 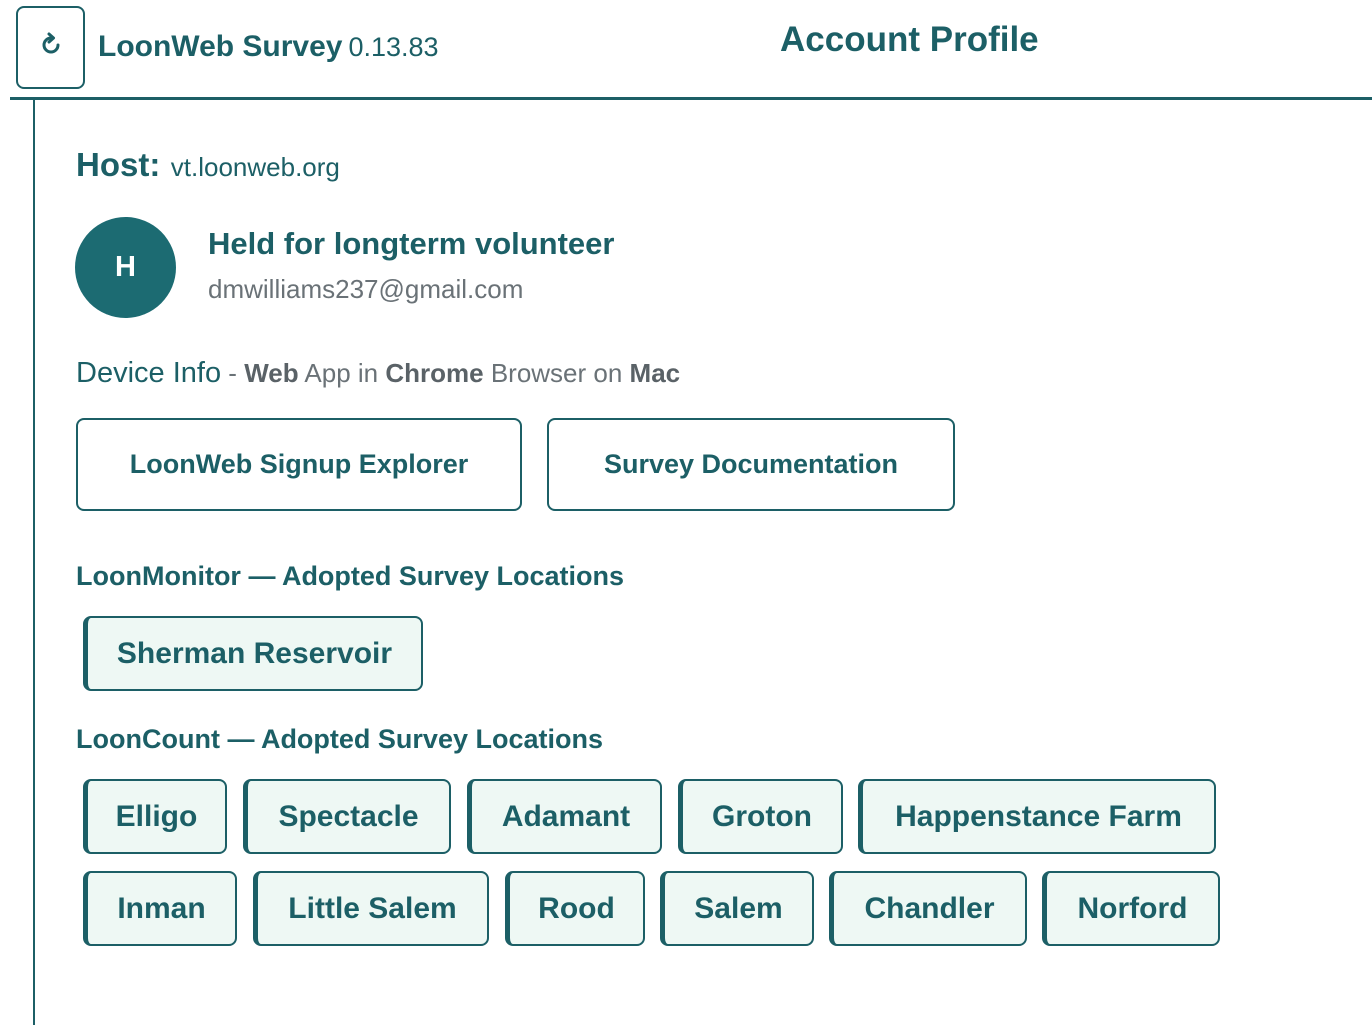 I want to click on location-chip-little-salem: Little Salem, so click(x=371, y=908).